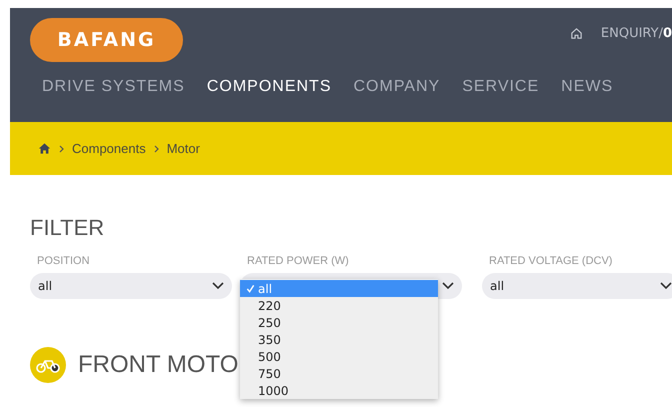 This screenshot has height=407, width=672. I want to click on field-label: POSITION, so click(64, 261).